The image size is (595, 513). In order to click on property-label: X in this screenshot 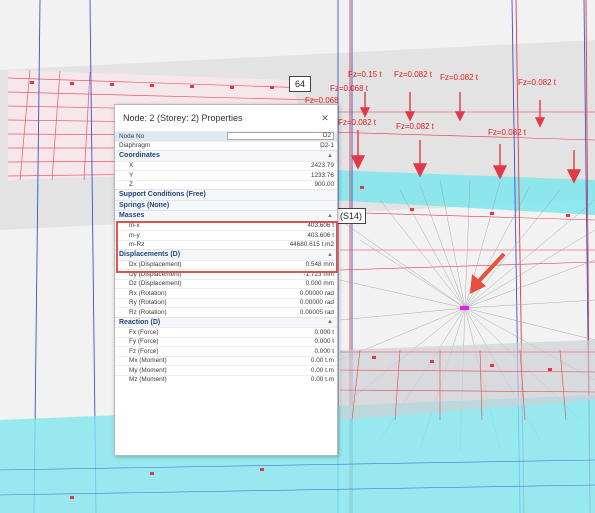, I will do `click(131, 166)`.